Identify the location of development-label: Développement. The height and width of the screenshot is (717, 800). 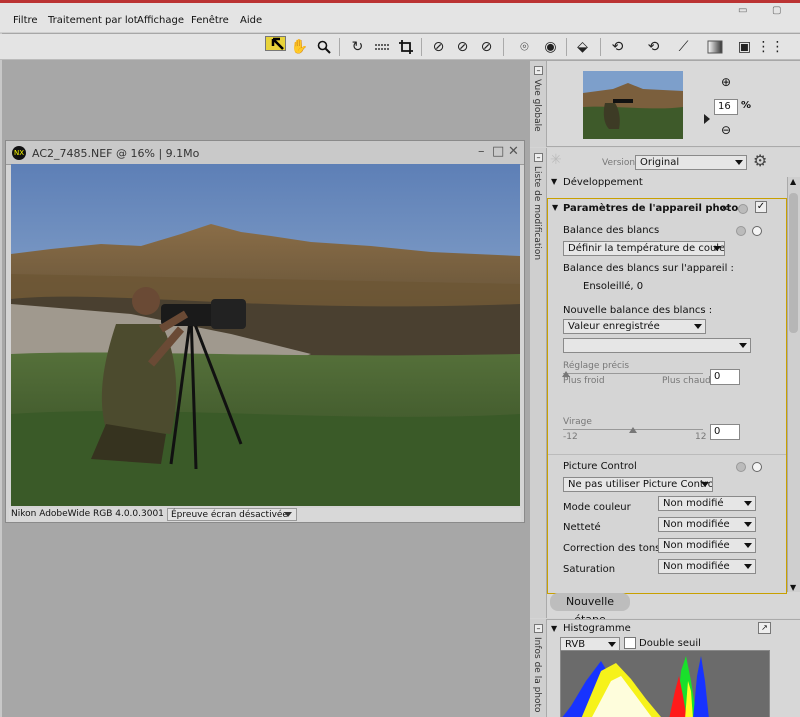
(603, 182).